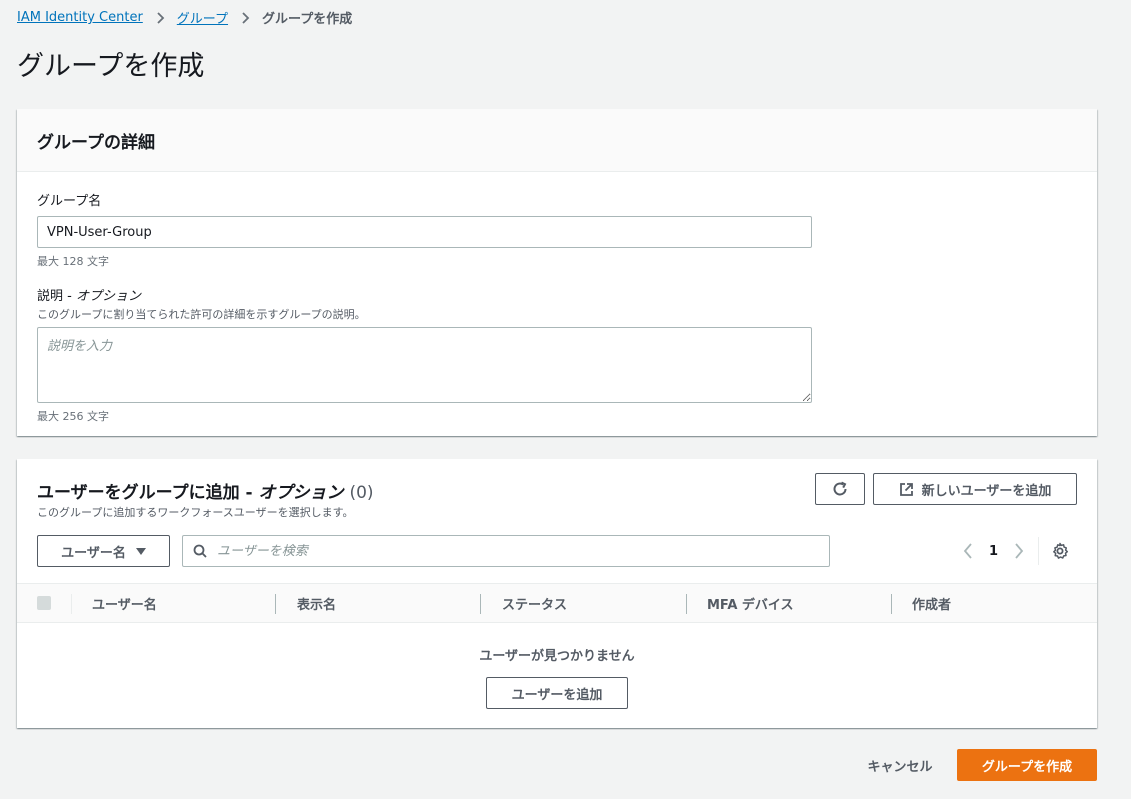 The image size is (1131, 799). I want to click on user-search-box, so click(506, 551).